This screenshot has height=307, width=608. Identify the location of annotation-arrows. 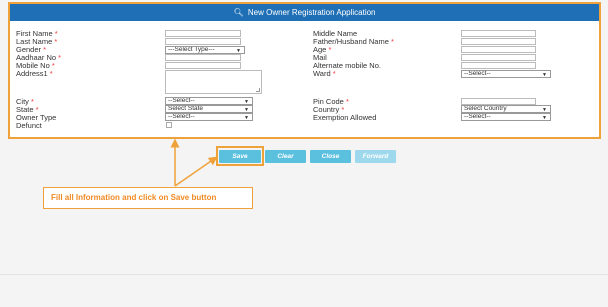
(194, 162).